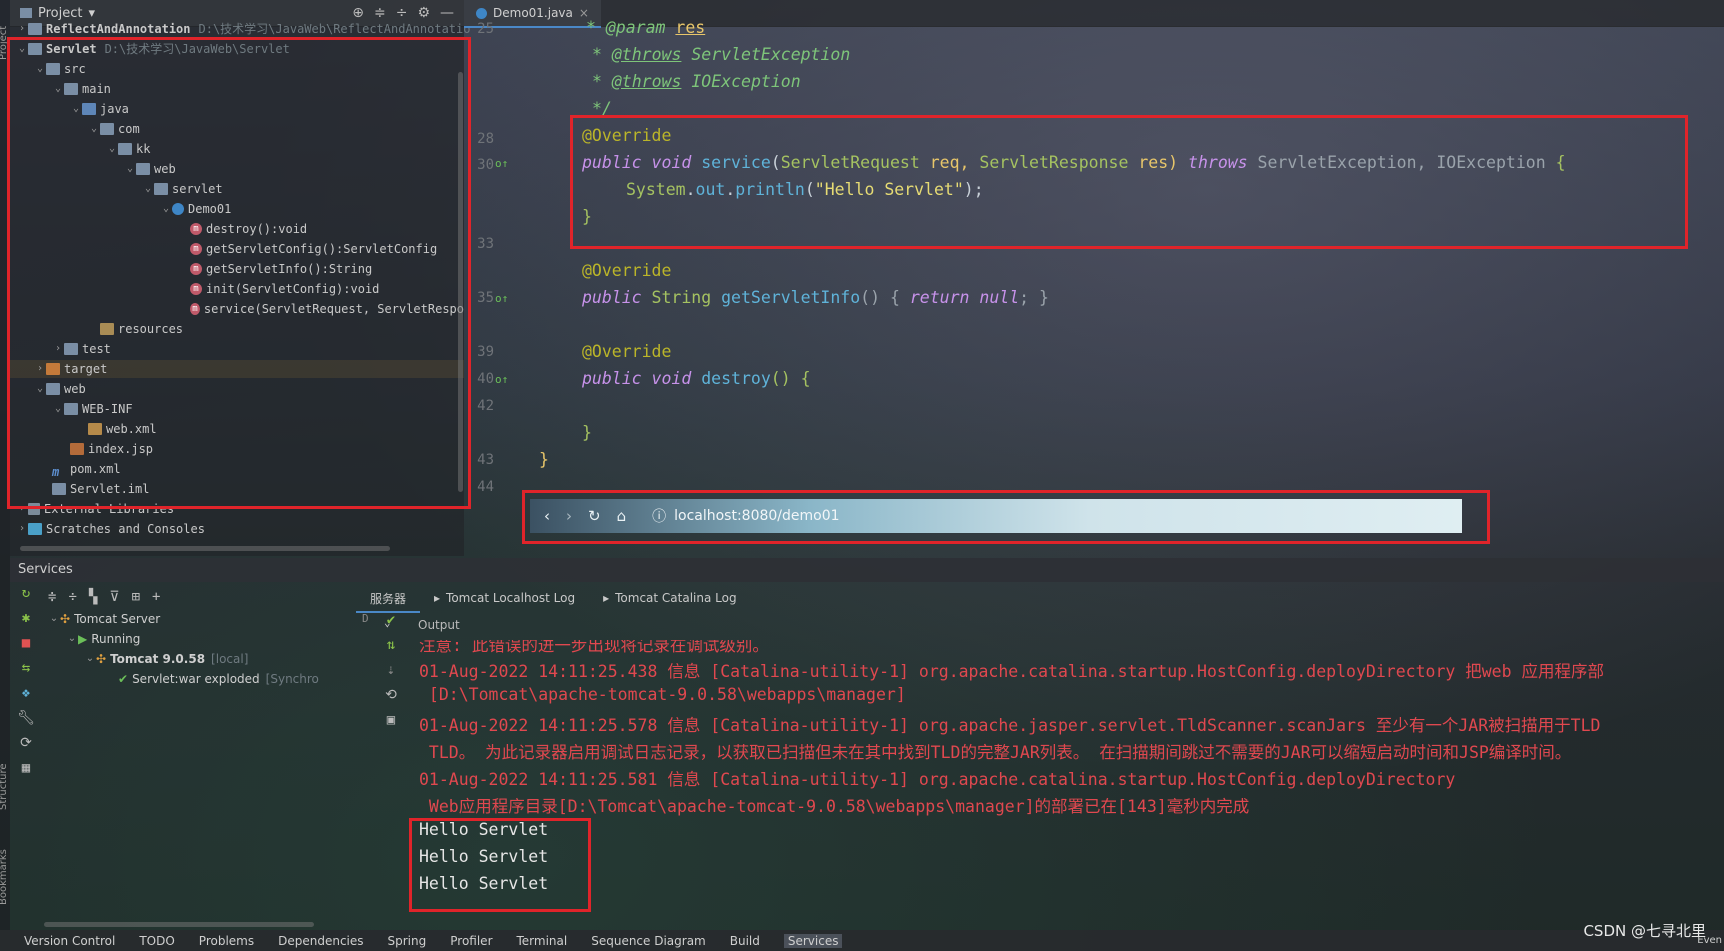 The image size is (1724, 951). I want to click on tree-item-test: › test, so click(81, 349).